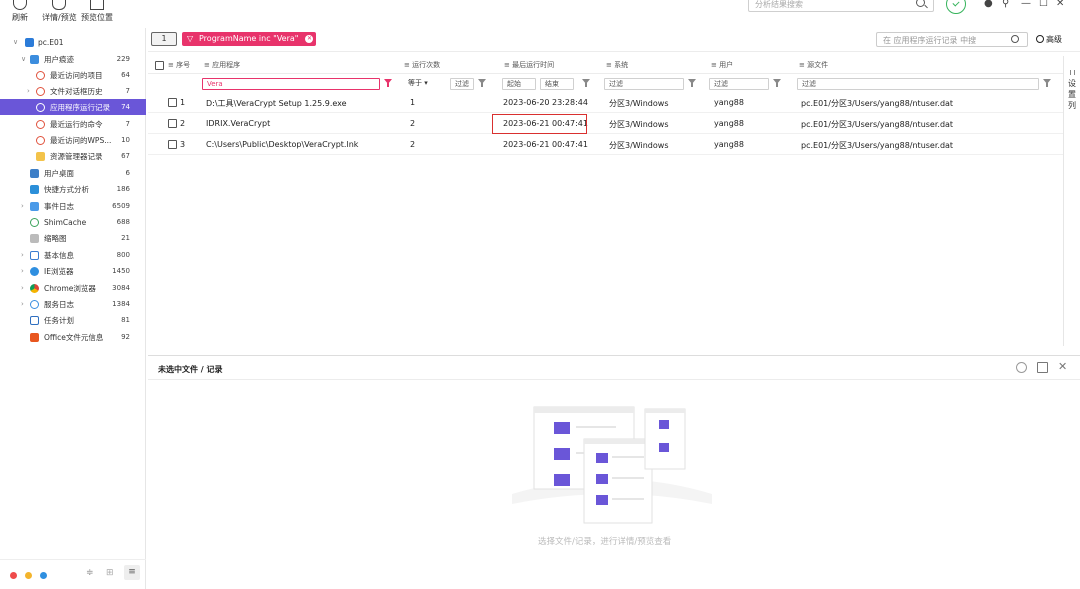 The width and height of the screenshot is (1080, 589). I want to click on filter-count-badge: 1, so click(164, 39).